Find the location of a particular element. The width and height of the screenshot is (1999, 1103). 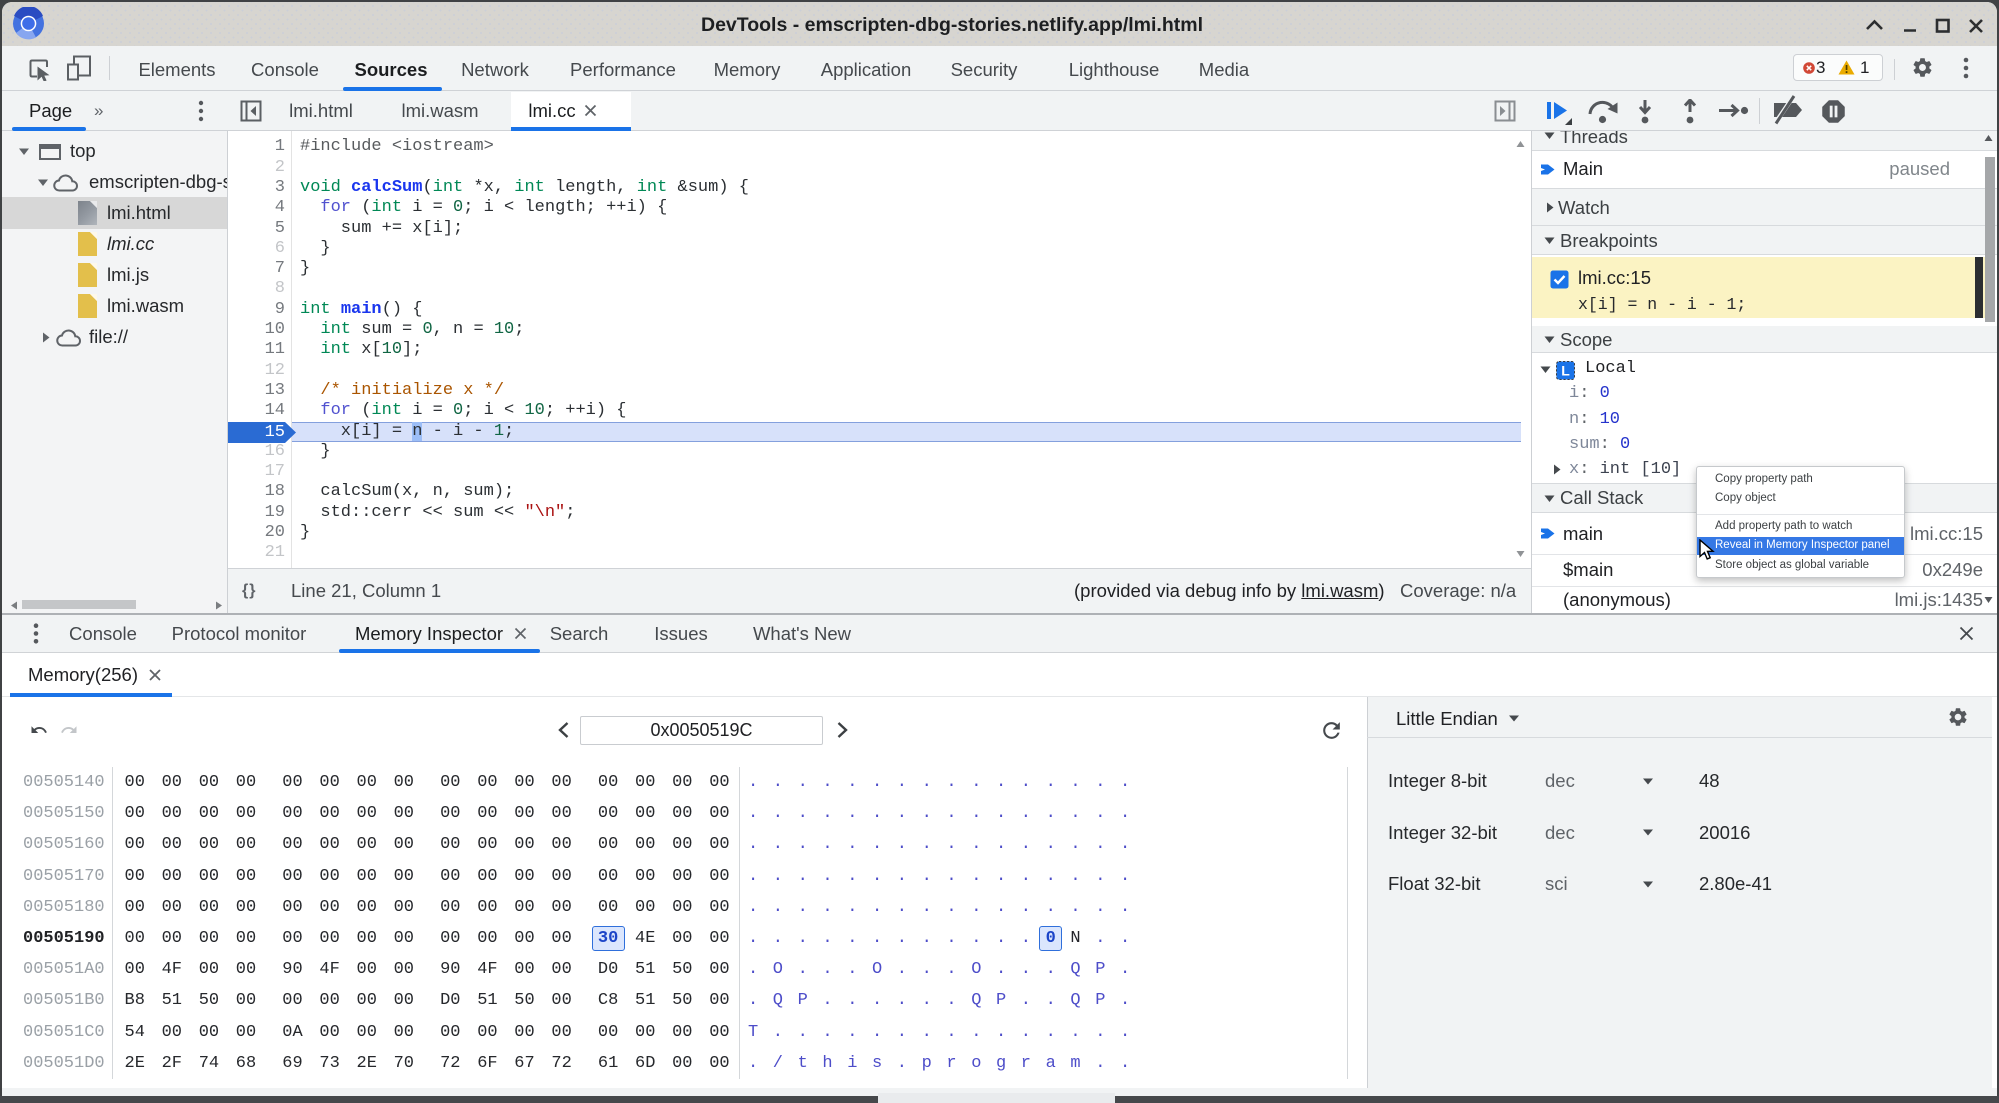

svg-text: L is located at coordinates (1565, 371).